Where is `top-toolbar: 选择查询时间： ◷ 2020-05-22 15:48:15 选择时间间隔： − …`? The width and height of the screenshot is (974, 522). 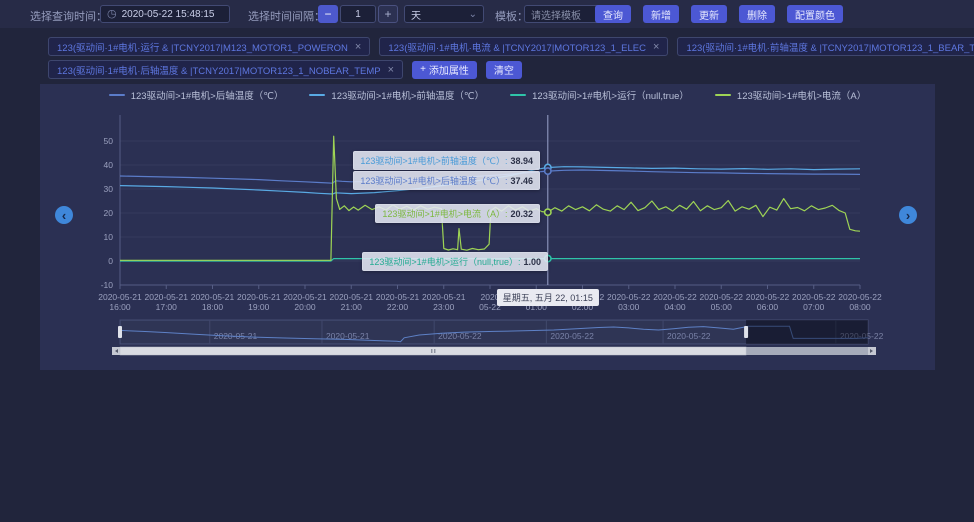 top-toolbar: 选择查询时间： ◷ 2020-05-22 15:48:15 选择时间间隔： − … is located at coordinates (487, 14).